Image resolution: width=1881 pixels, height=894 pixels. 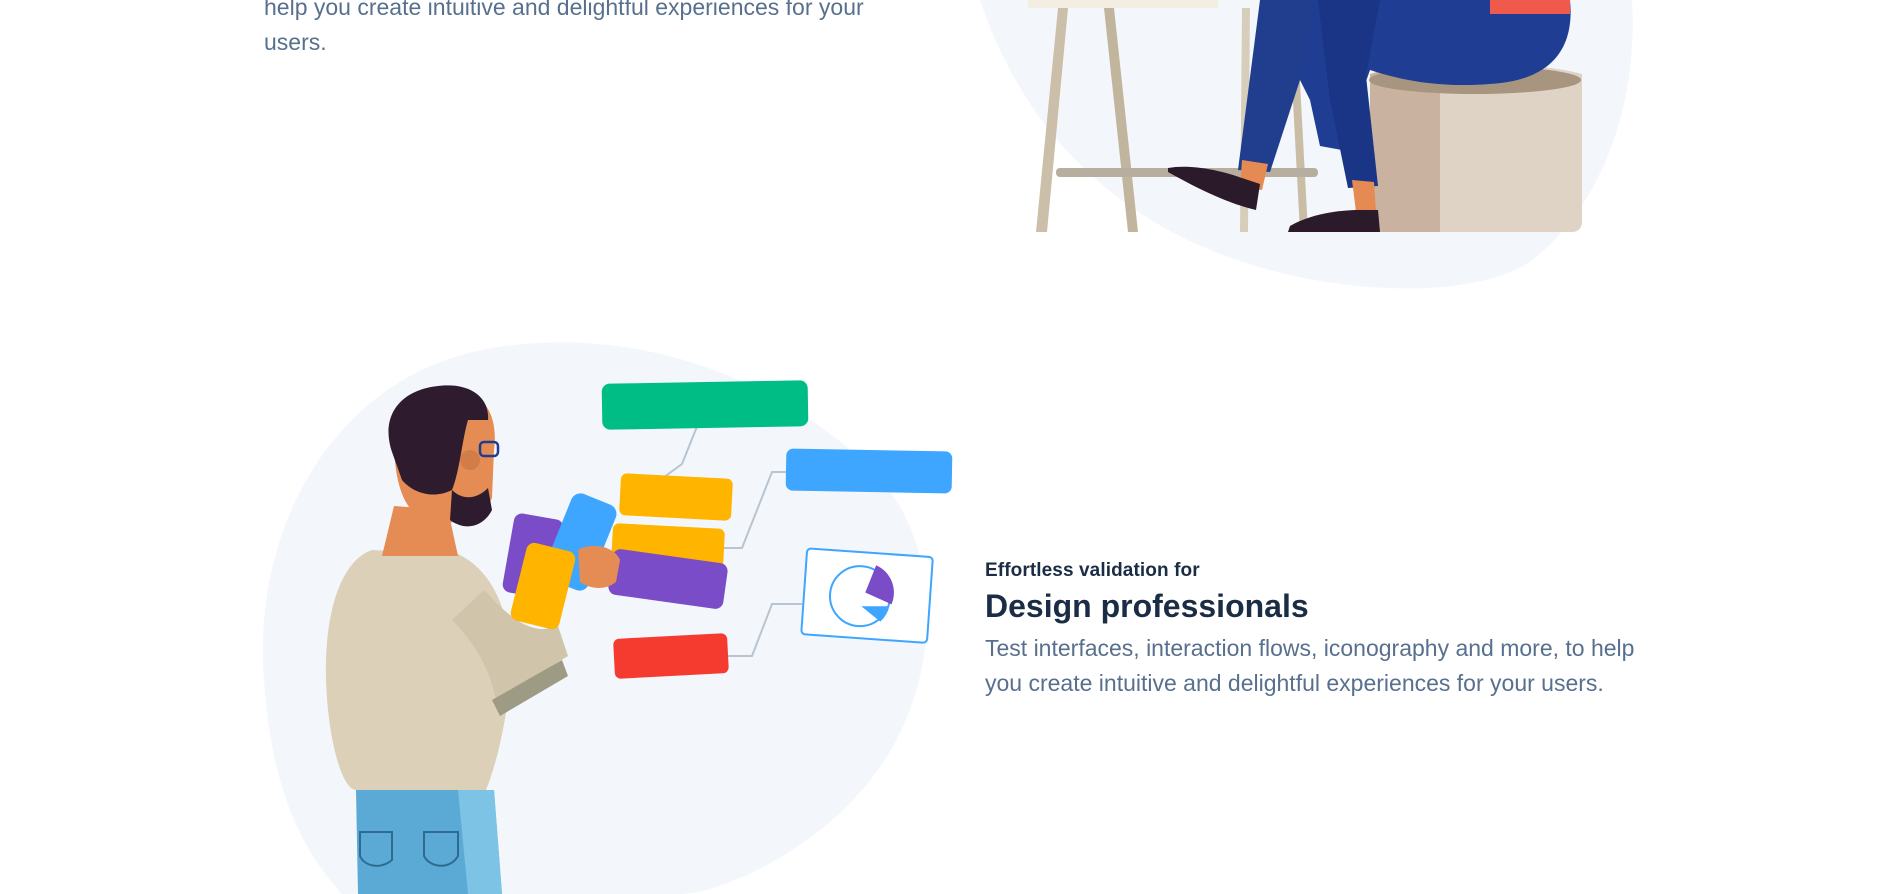 I want to click on shirt-stripe, so click(x=1530, y=7).